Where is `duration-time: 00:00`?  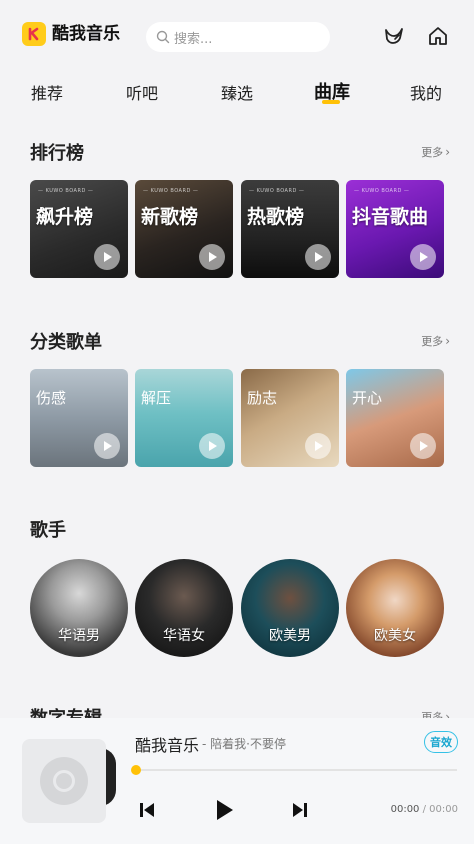
duration-time: 00:00 is located at coordinates (443, 809).